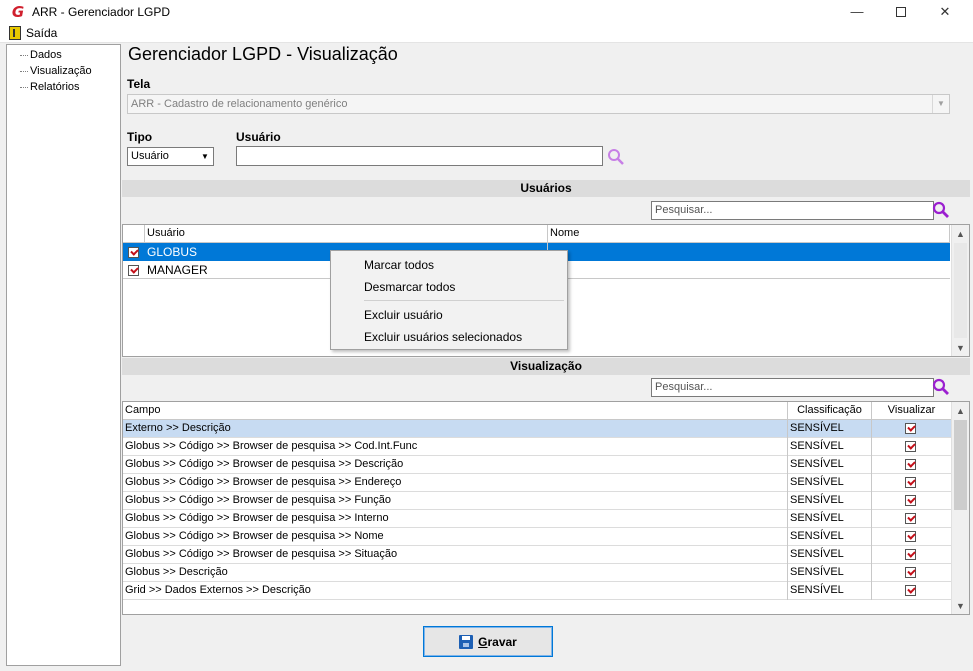  I want to click on context-menu-item-excluir-selecionados: Excluir usuários selecionados, so click(443, 337).